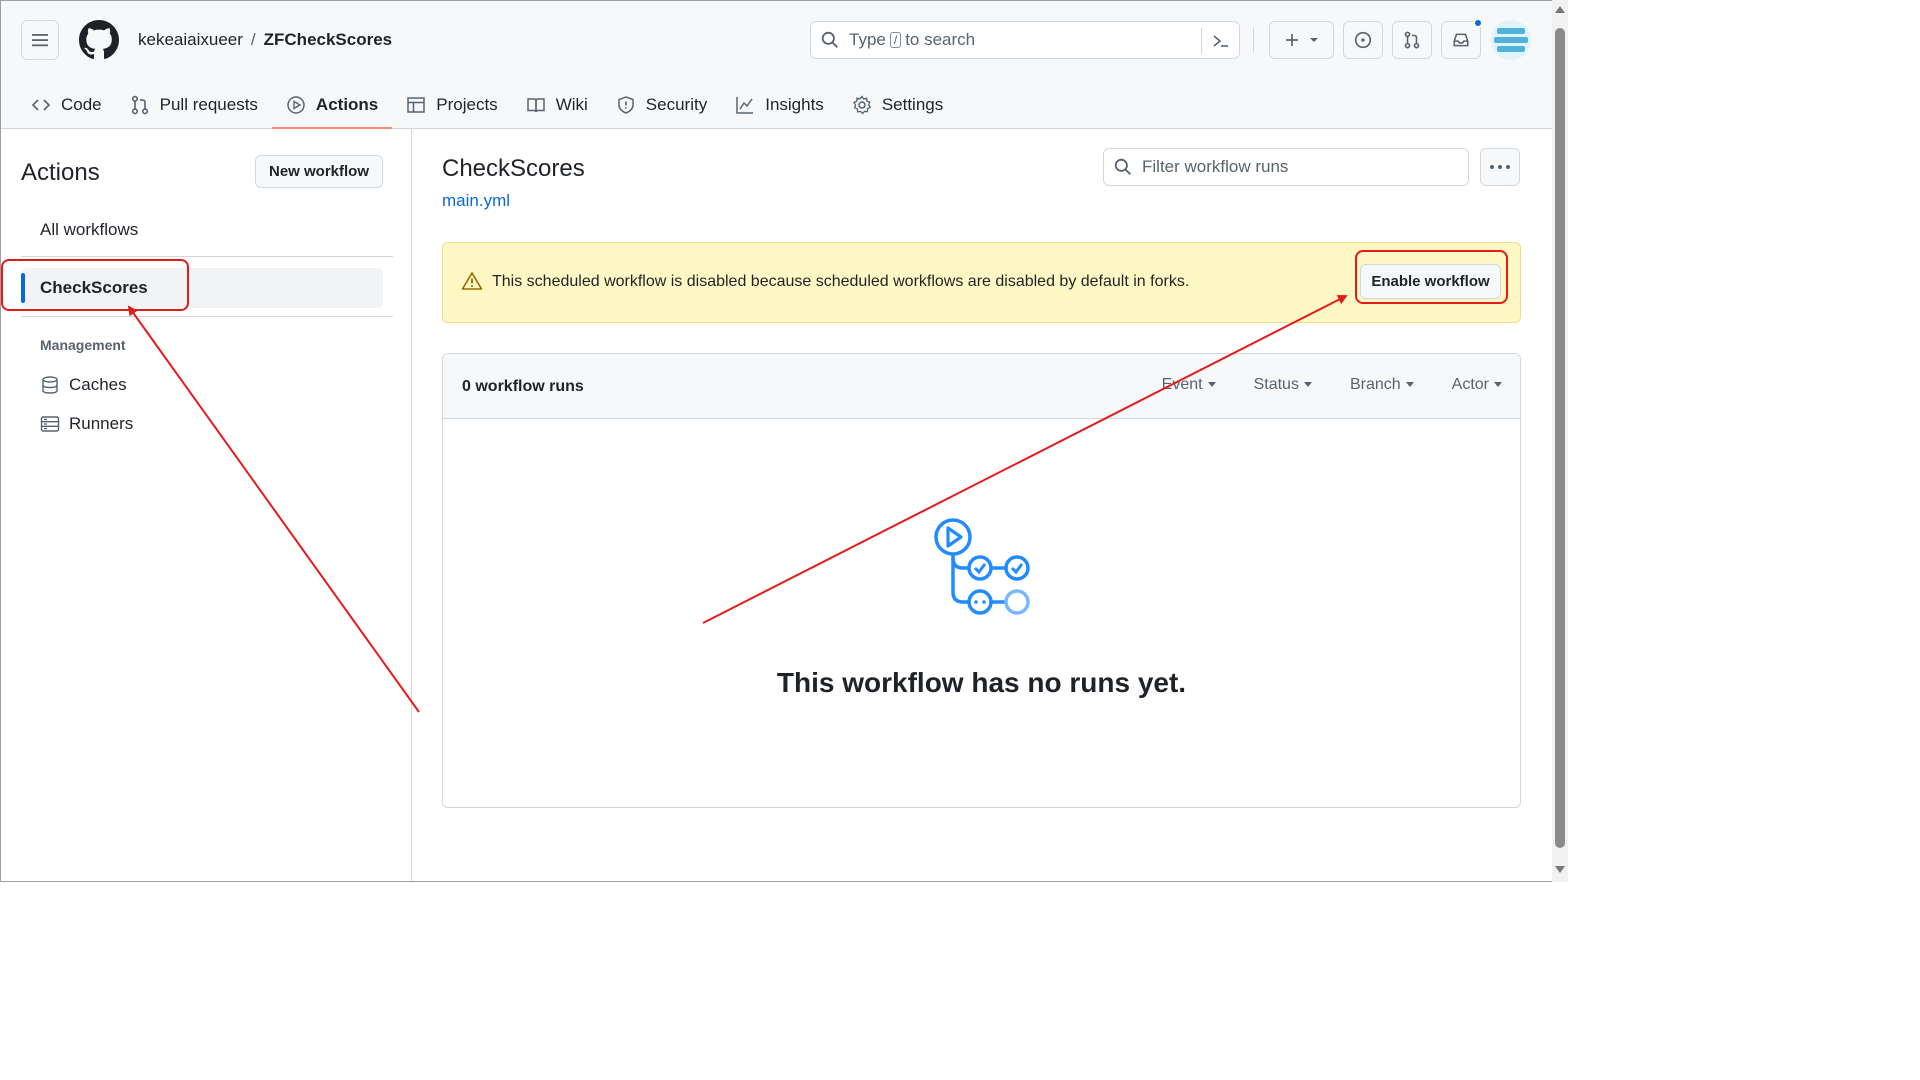 This screenshot has width=1920, height=1080. Describe the element at coordinates (745, 105) in the screenshot. I see `graph-icon` at that location.